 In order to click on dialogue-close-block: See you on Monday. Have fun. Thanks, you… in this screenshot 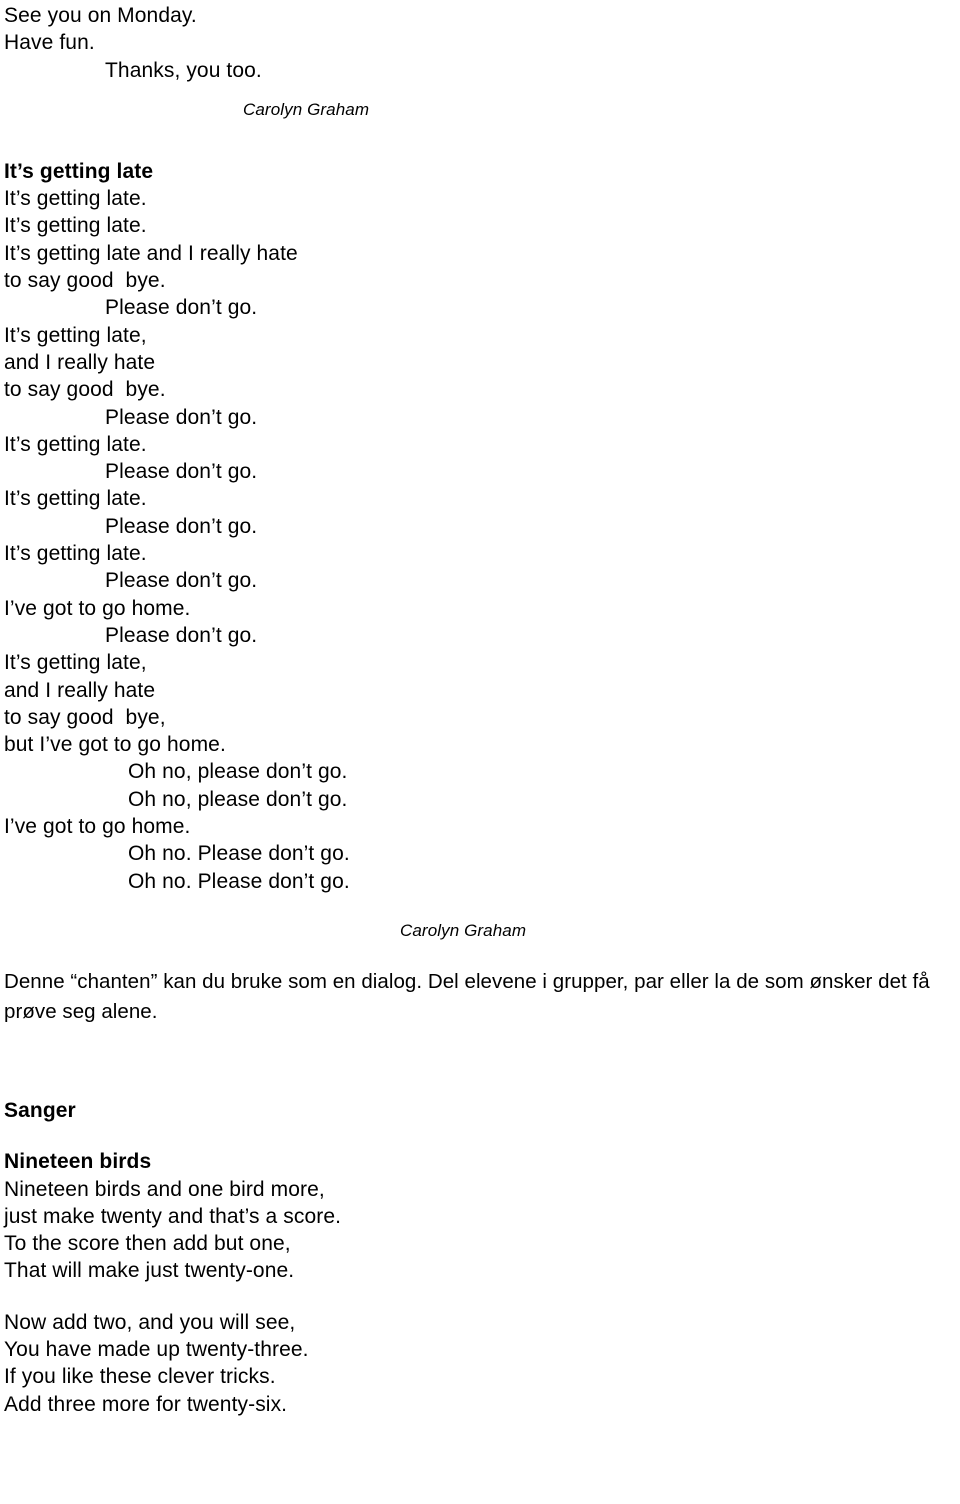, I will do `click(482, 43)`.